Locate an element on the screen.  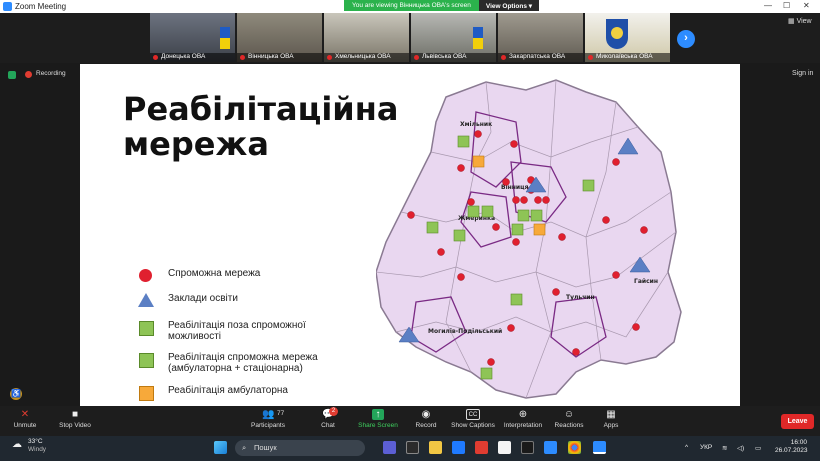
unmute-button: ✕ Unmute is located at coordinates (25, 419).